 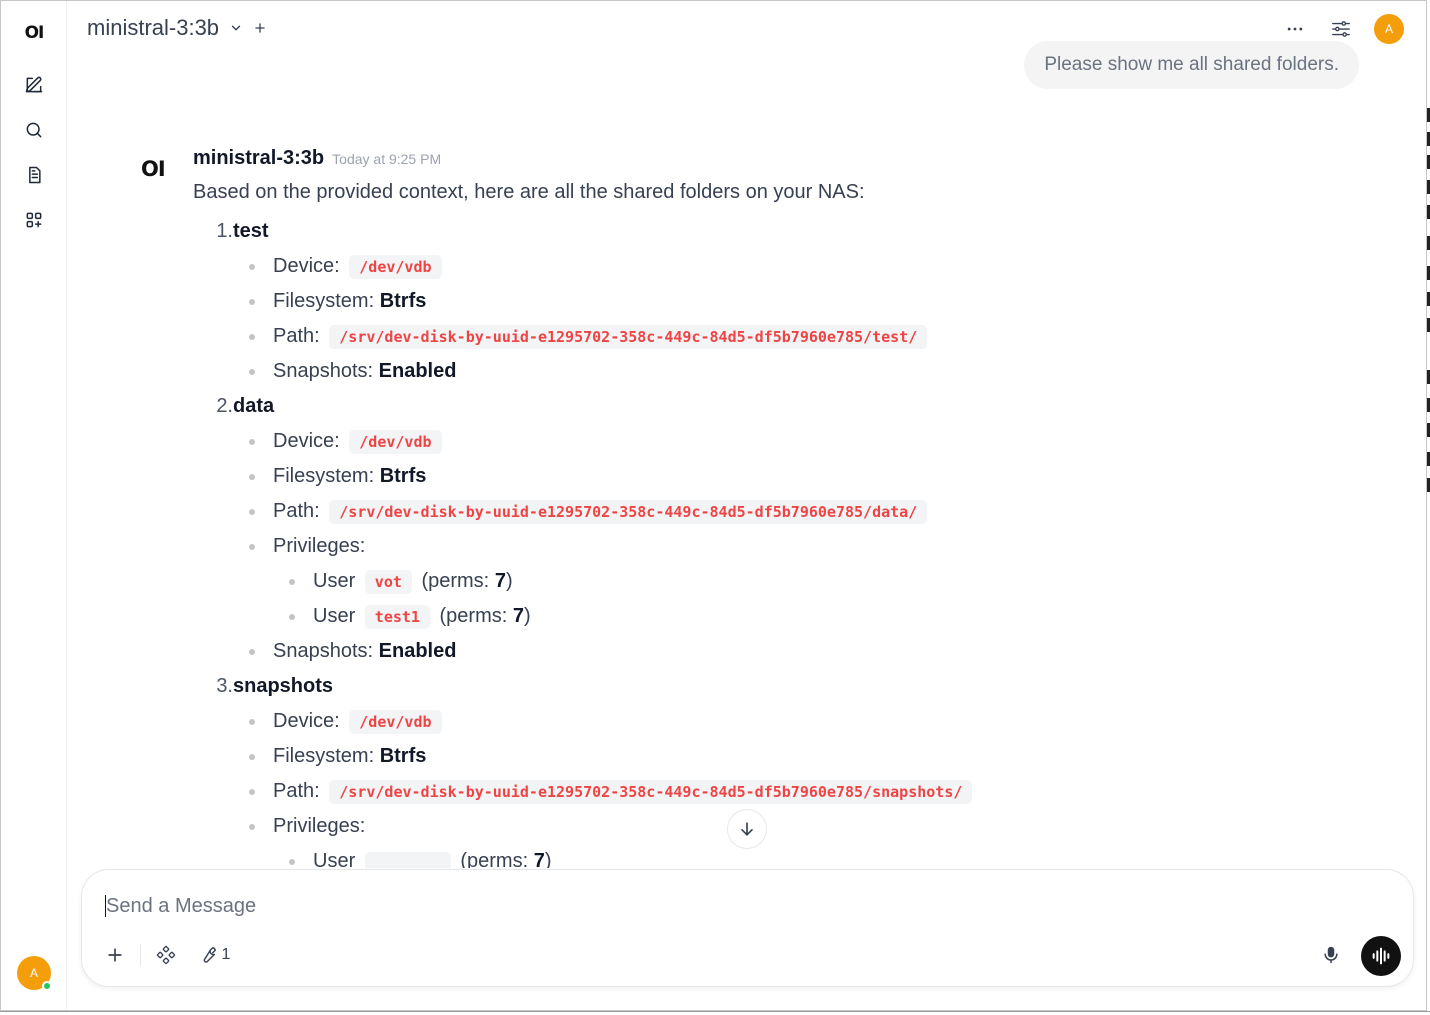 What do you see at coordinates (743, 686) in the screenshot?
I see `folder-title: 3. snapshots` at bounding box center [743, 686].